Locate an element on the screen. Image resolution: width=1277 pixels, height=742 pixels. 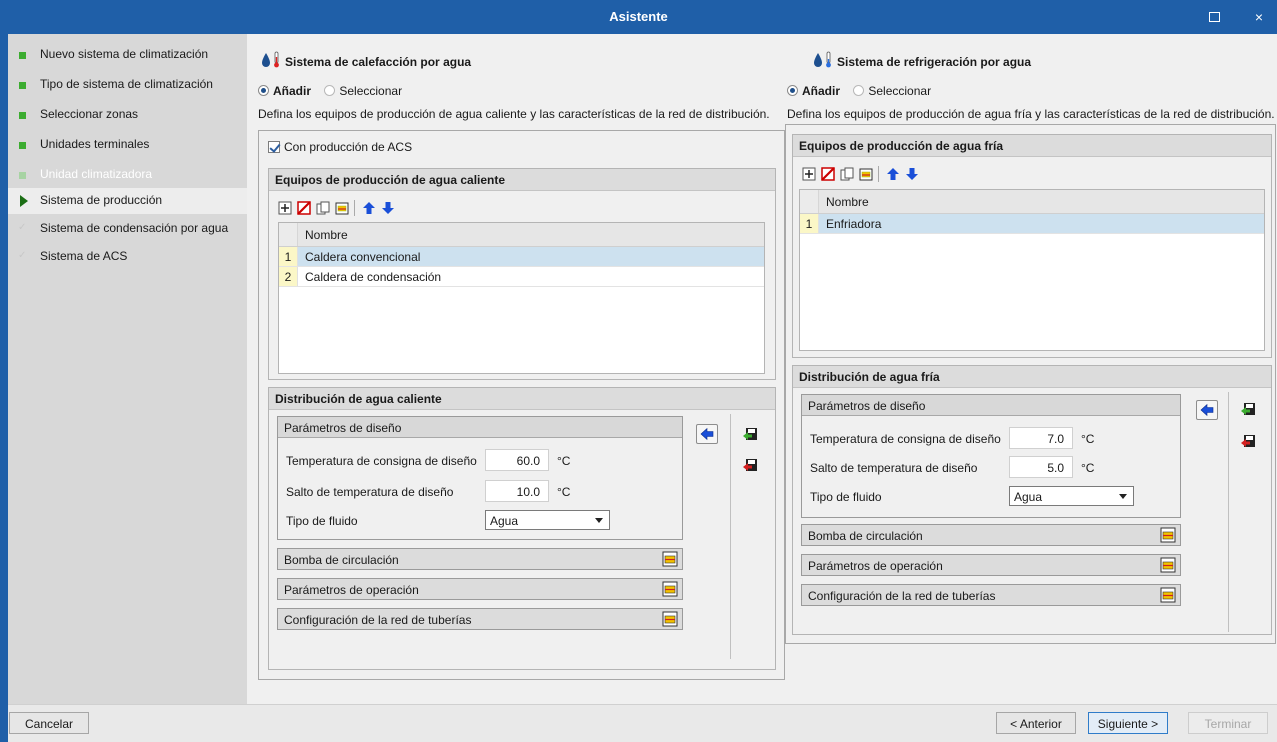
sidebar-item-nuevo-sistema: Nuevo sistema de climatización is located at coordinates (127, 55).